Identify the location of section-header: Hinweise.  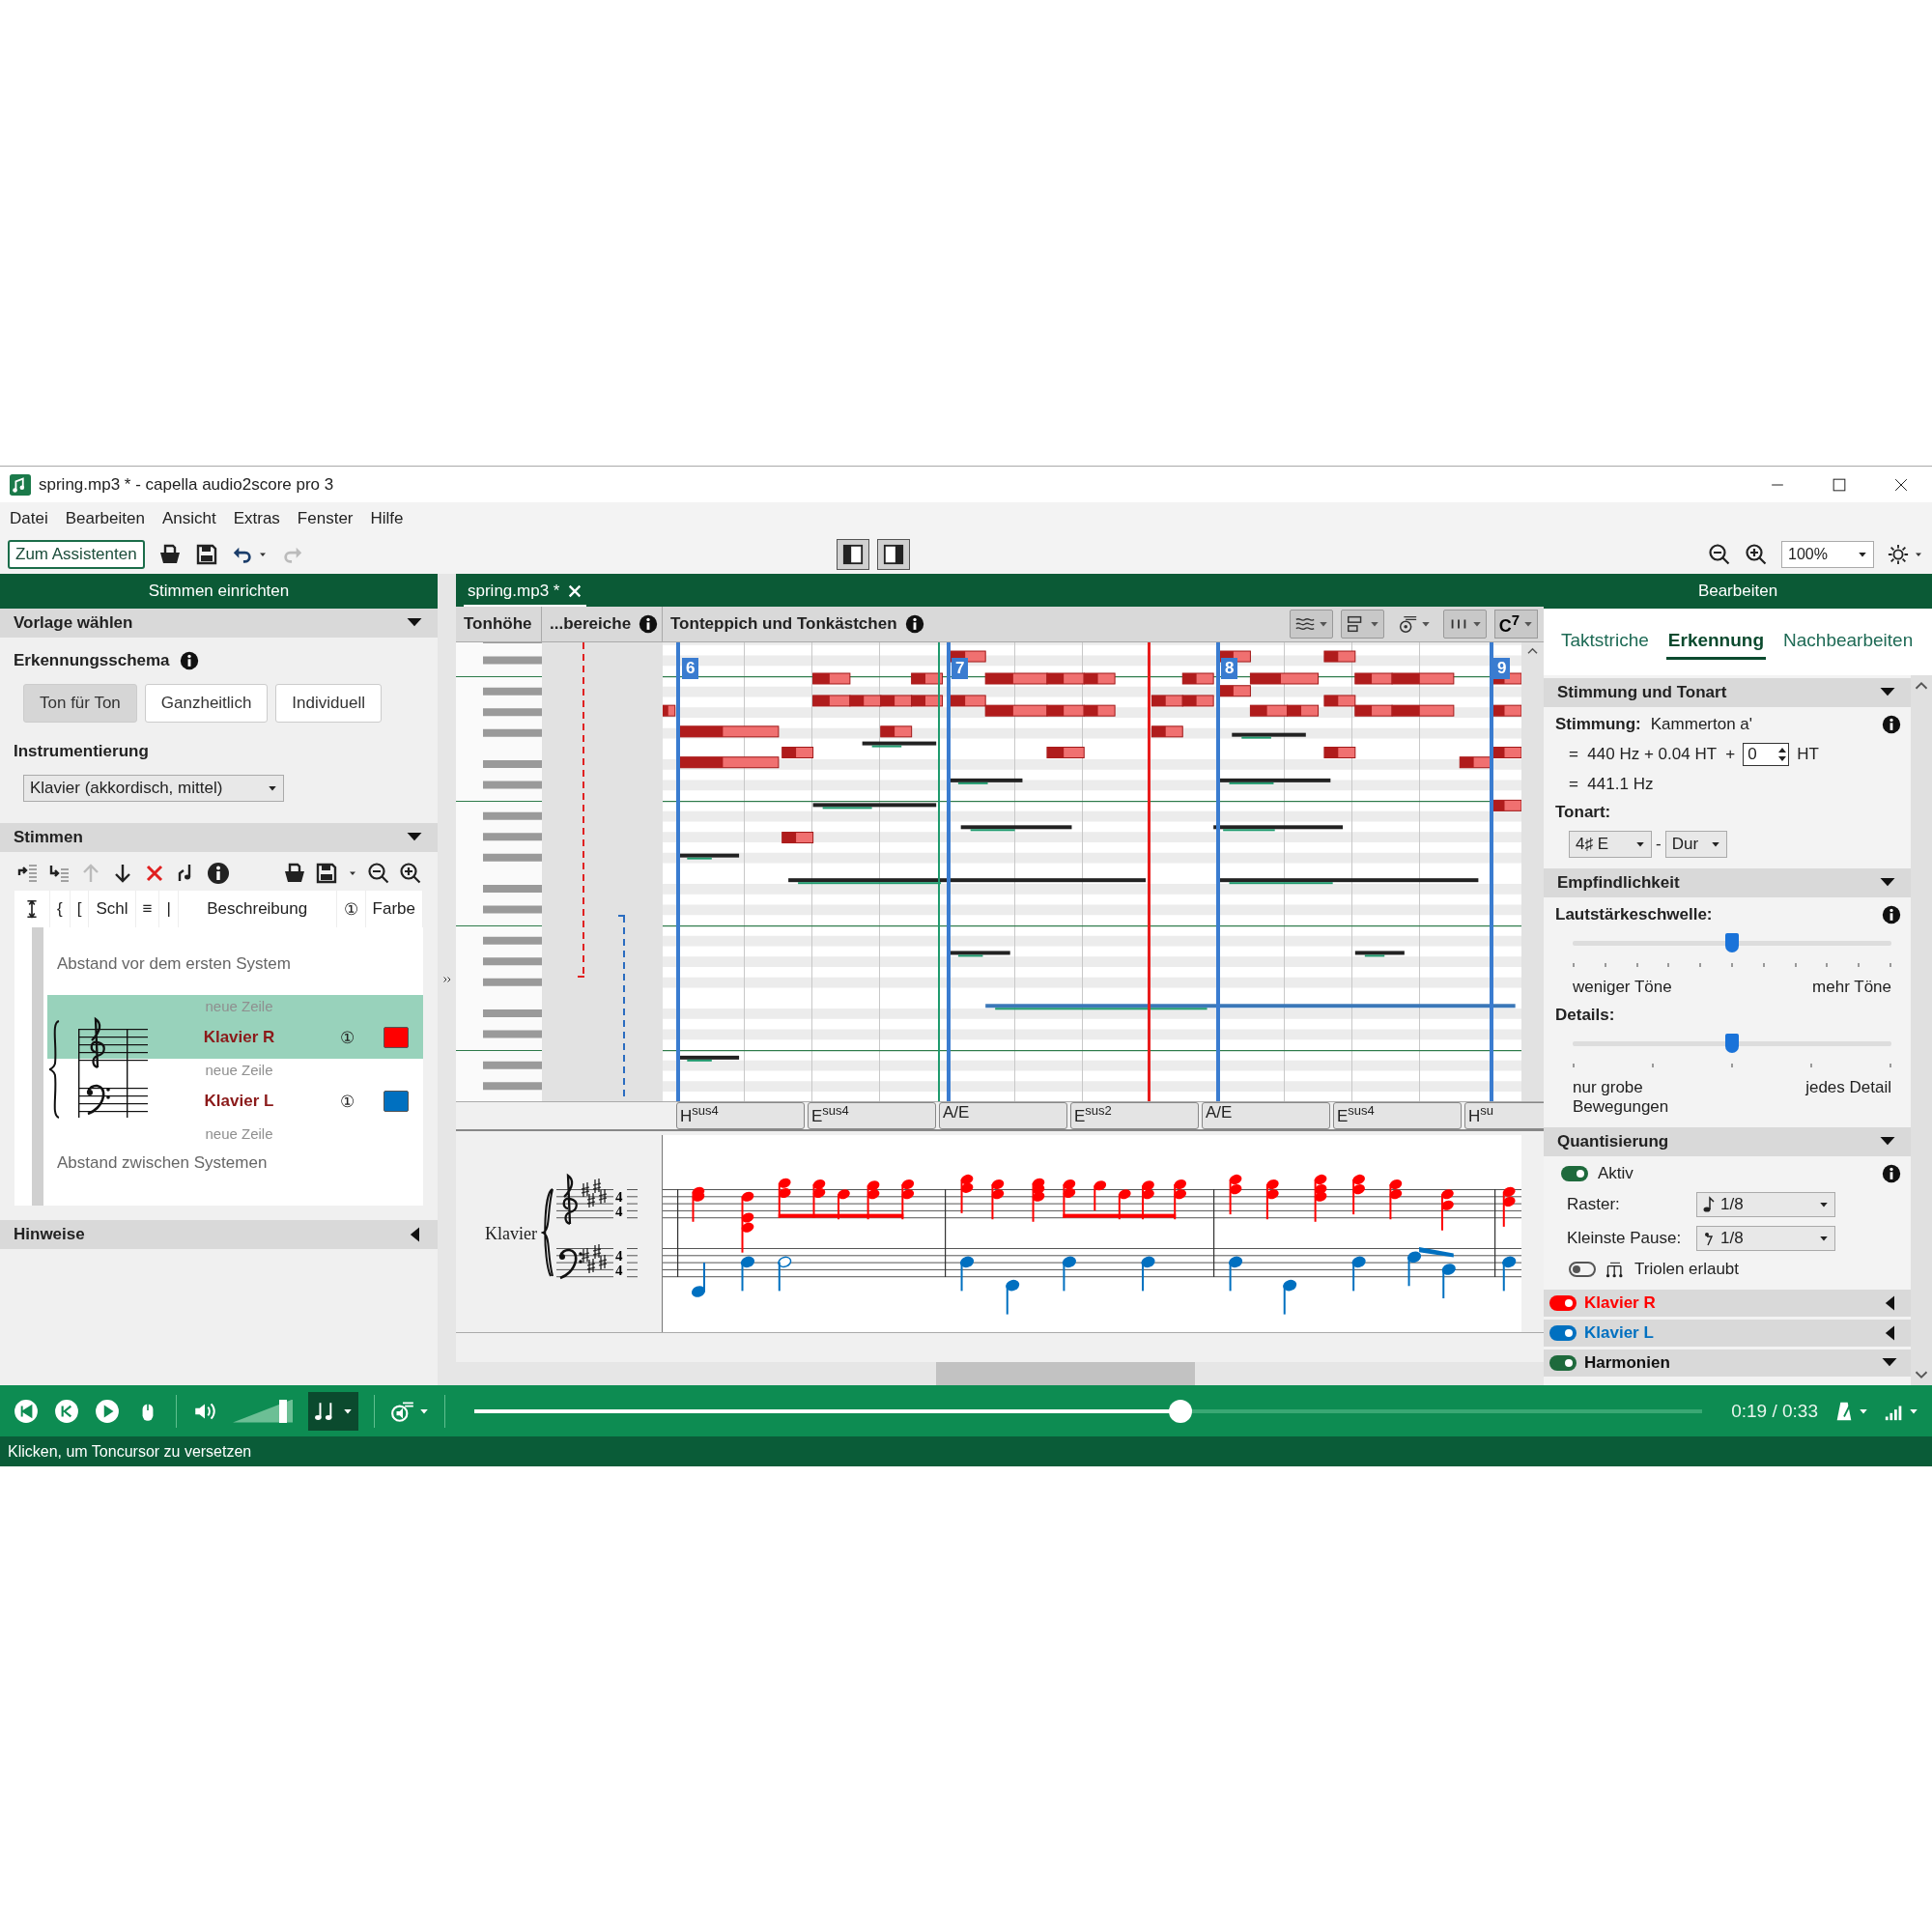
(49, 1234).